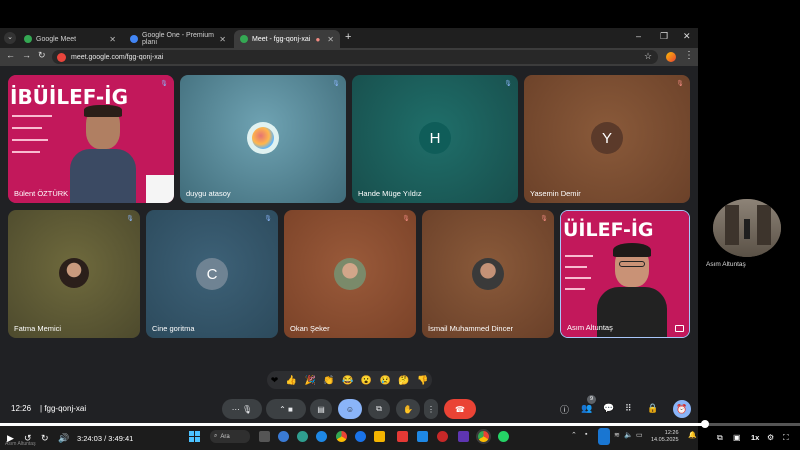 The width and height of the screenshot is (800, 450). Describe the element at coordinates (336, 84) in the screenshot. I see `mic-icon: 🎙` at that location.